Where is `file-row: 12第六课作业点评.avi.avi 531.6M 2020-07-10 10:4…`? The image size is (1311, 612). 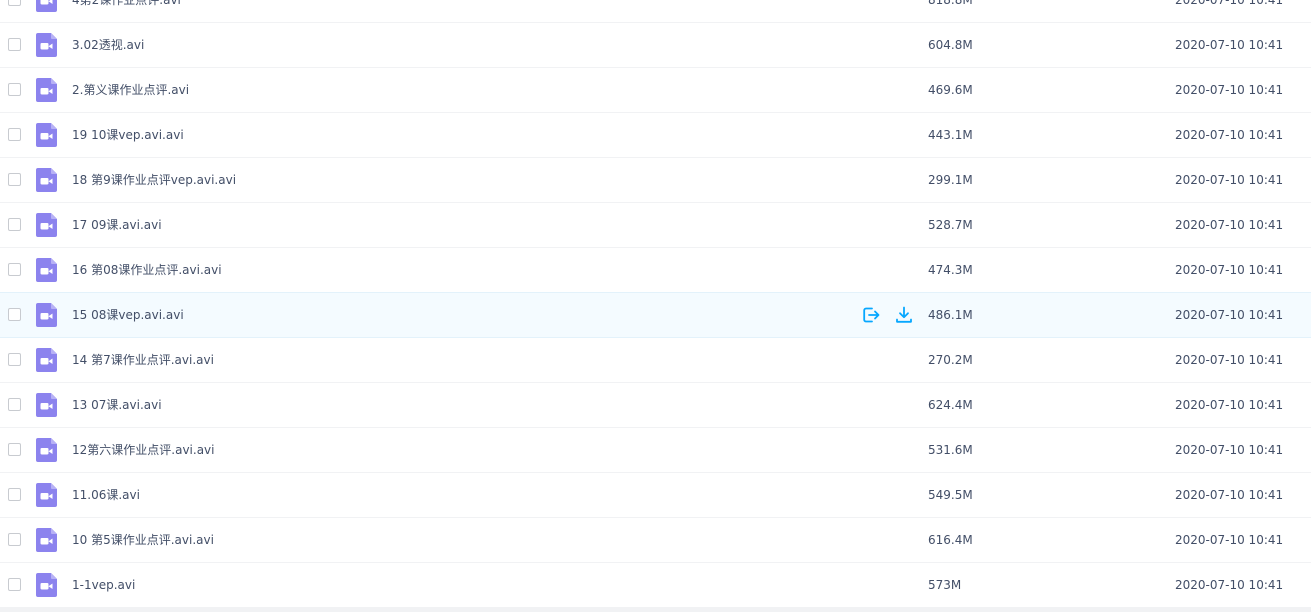
file-row: 12第六课作业点评.avi.avi 531.6M 2020-07-10 10:4… is located at coordinates (655, 450).